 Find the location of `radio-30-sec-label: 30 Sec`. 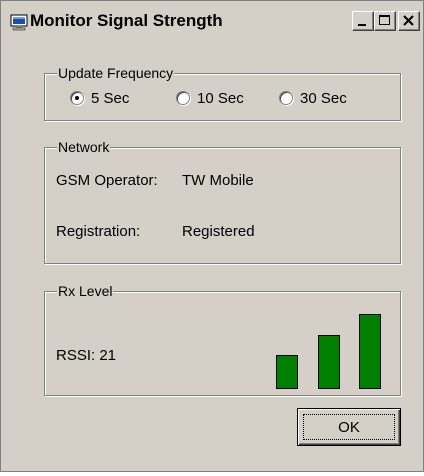

radio-30-sec-label: 30 Sec is located at coordinates (323, 98).